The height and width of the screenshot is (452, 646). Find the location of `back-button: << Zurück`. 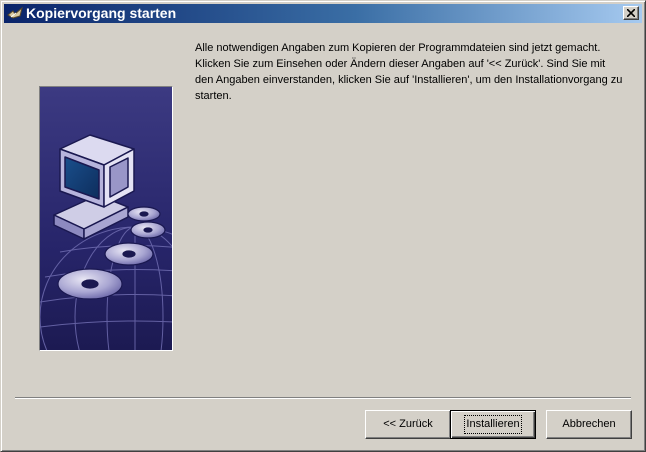

back-button: << Zurück is located at coordinates (408, 424).